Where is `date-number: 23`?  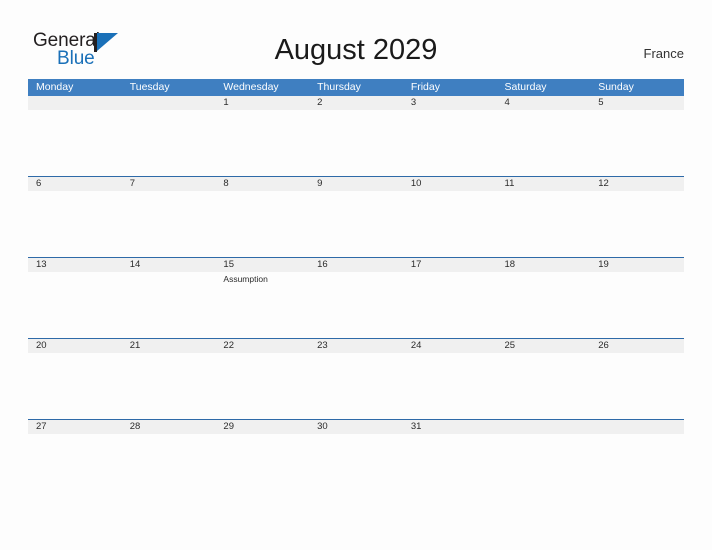 date-number: 23 is located at coordinates (356, 346).